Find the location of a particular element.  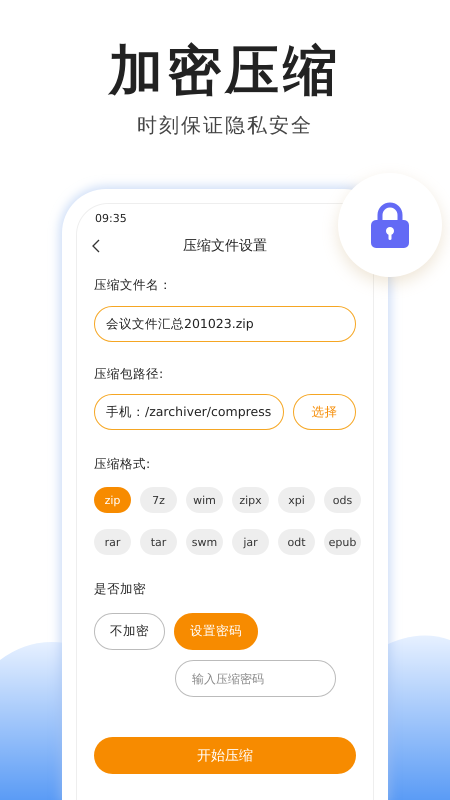

format-chip: ods is located at coordinates (342, 500).